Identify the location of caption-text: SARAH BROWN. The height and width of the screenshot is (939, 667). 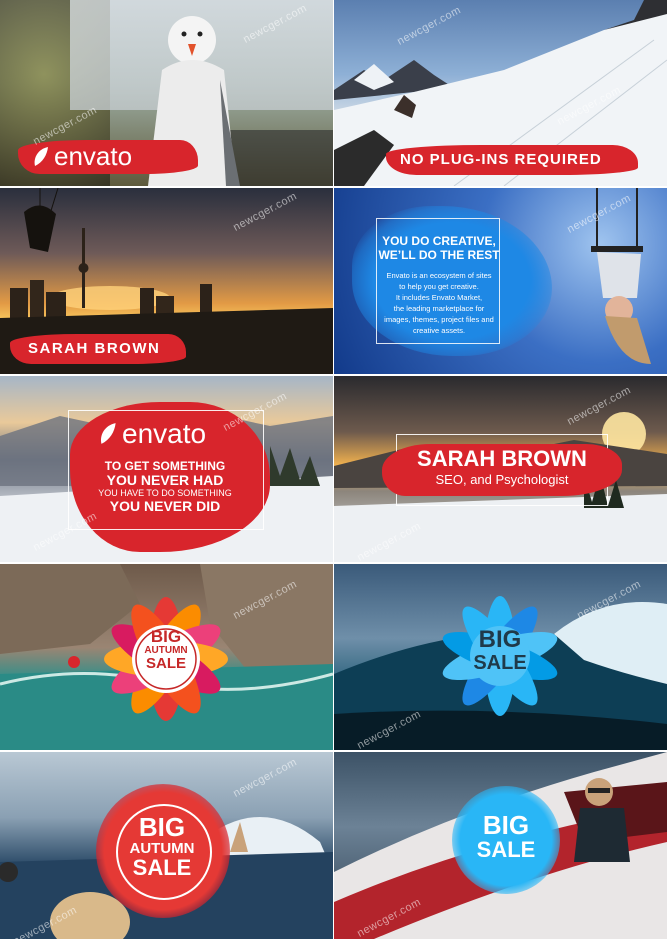
(94, 348).